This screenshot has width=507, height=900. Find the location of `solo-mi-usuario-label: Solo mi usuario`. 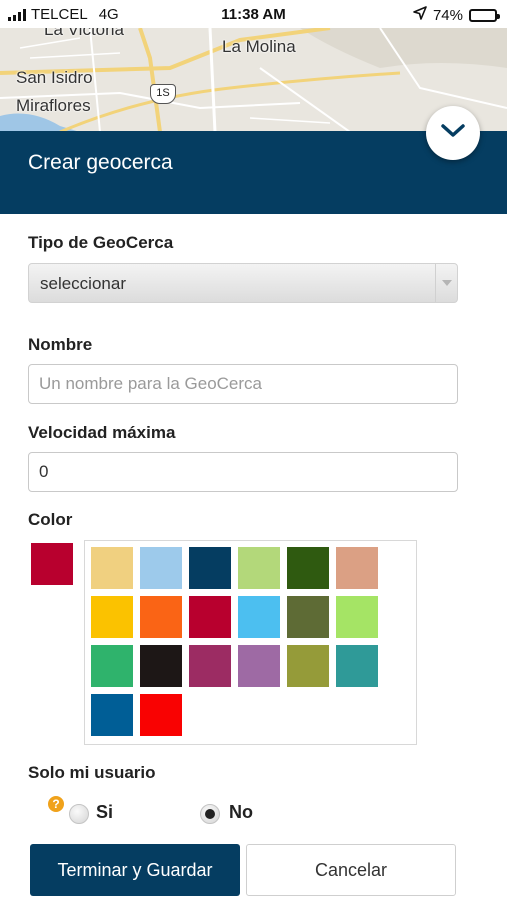

solo-mi-usuario-label: Solo mi usuario is located at coordinates (92, 772).